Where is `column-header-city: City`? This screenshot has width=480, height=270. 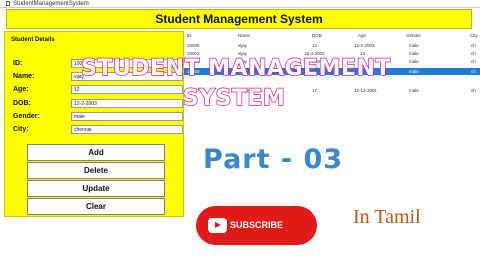 column-header-city: City is located at coordinates (474, 35).